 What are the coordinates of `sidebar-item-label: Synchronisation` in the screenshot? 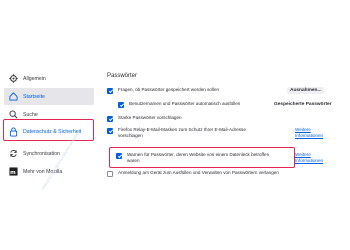 It's located at (41, 153).